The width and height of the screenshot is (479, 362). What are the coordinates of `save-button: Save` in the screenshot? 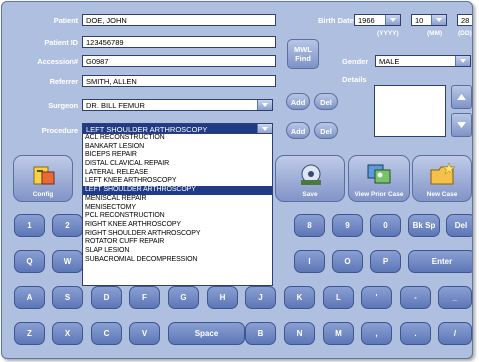 It's located at (310, 178).